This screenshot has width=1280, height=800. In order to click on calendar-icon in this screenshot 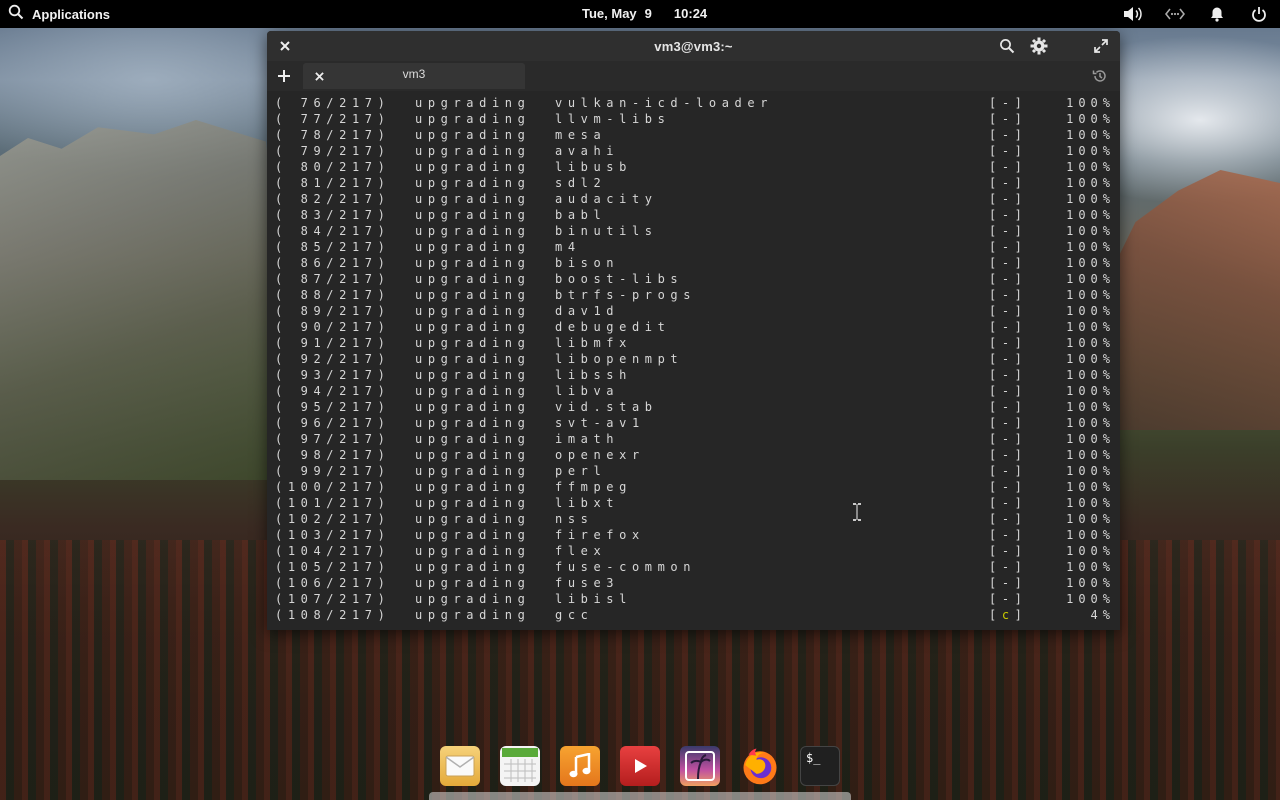, I will do `click(520, 766)`.